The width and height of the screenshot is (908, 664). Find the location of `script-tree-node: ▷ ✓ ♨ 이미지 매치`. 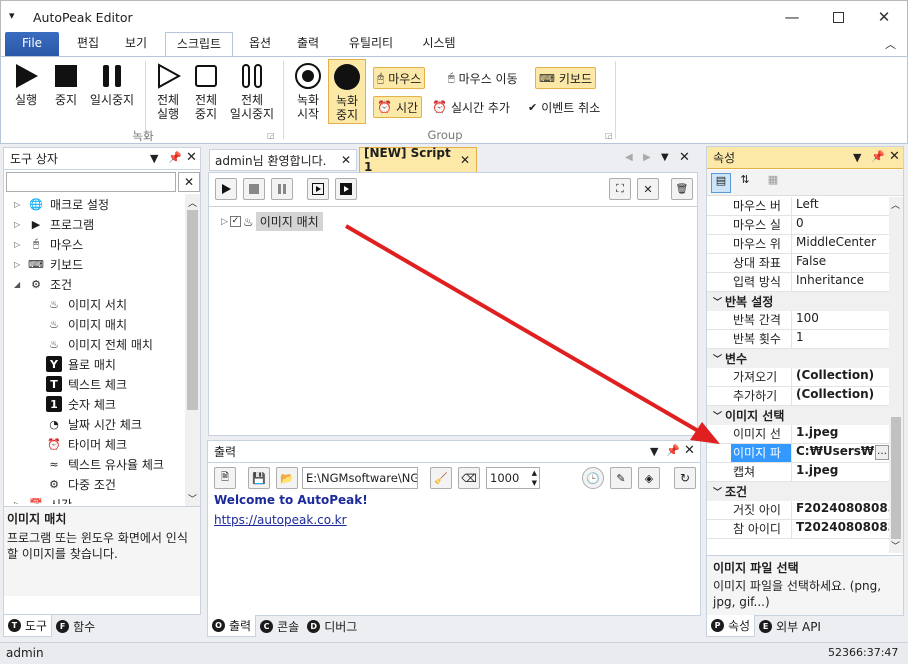

script-tree-node: ▷ ✓ ♨ 이미지 매치 is located at coordinates (272, 221).